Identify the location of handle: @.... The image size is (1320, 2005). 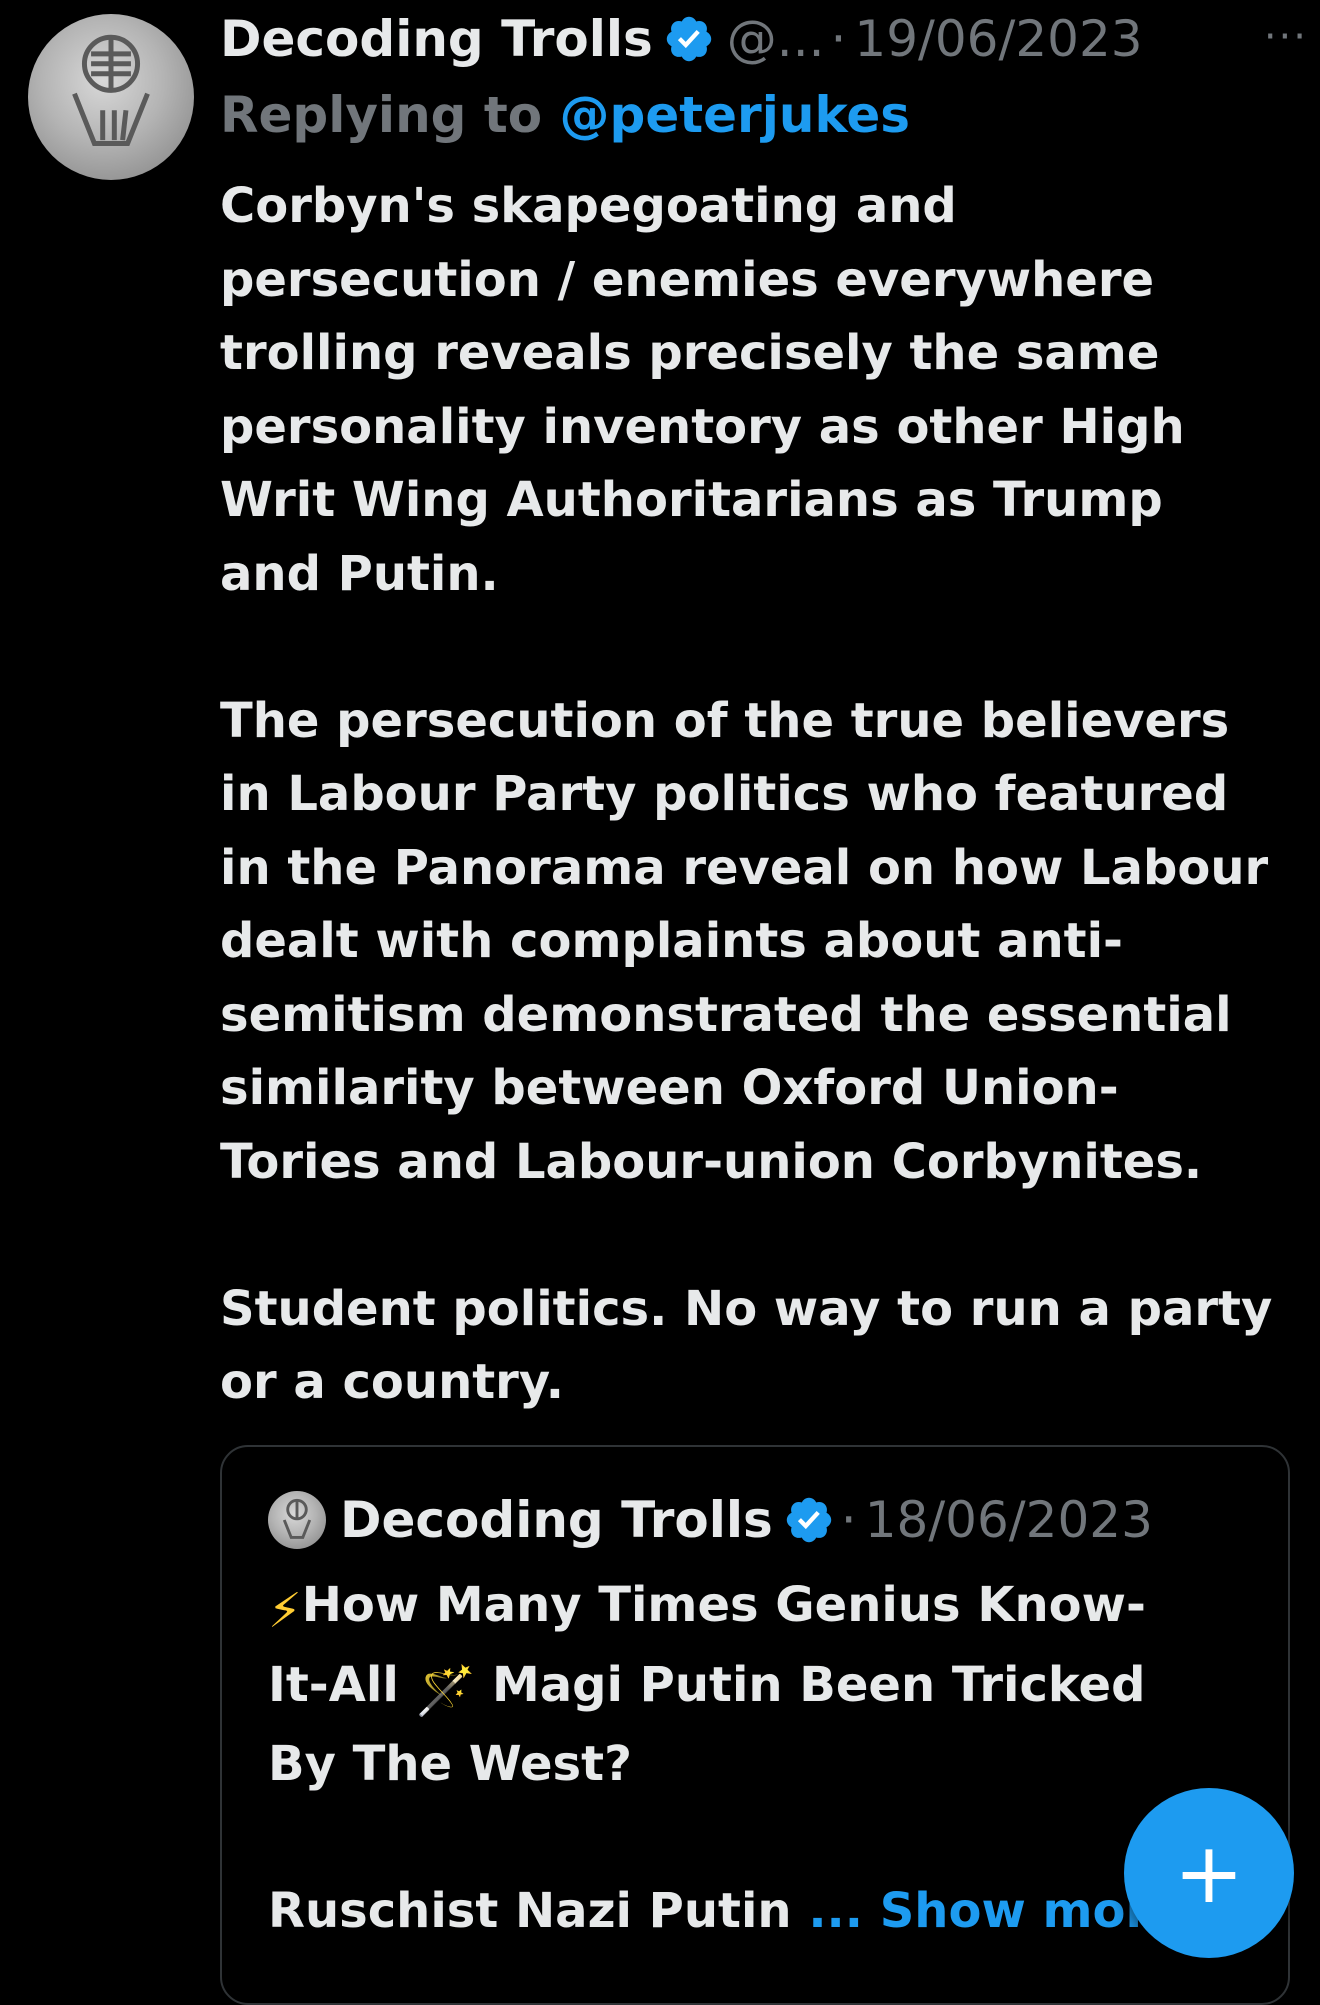
(776, 39).